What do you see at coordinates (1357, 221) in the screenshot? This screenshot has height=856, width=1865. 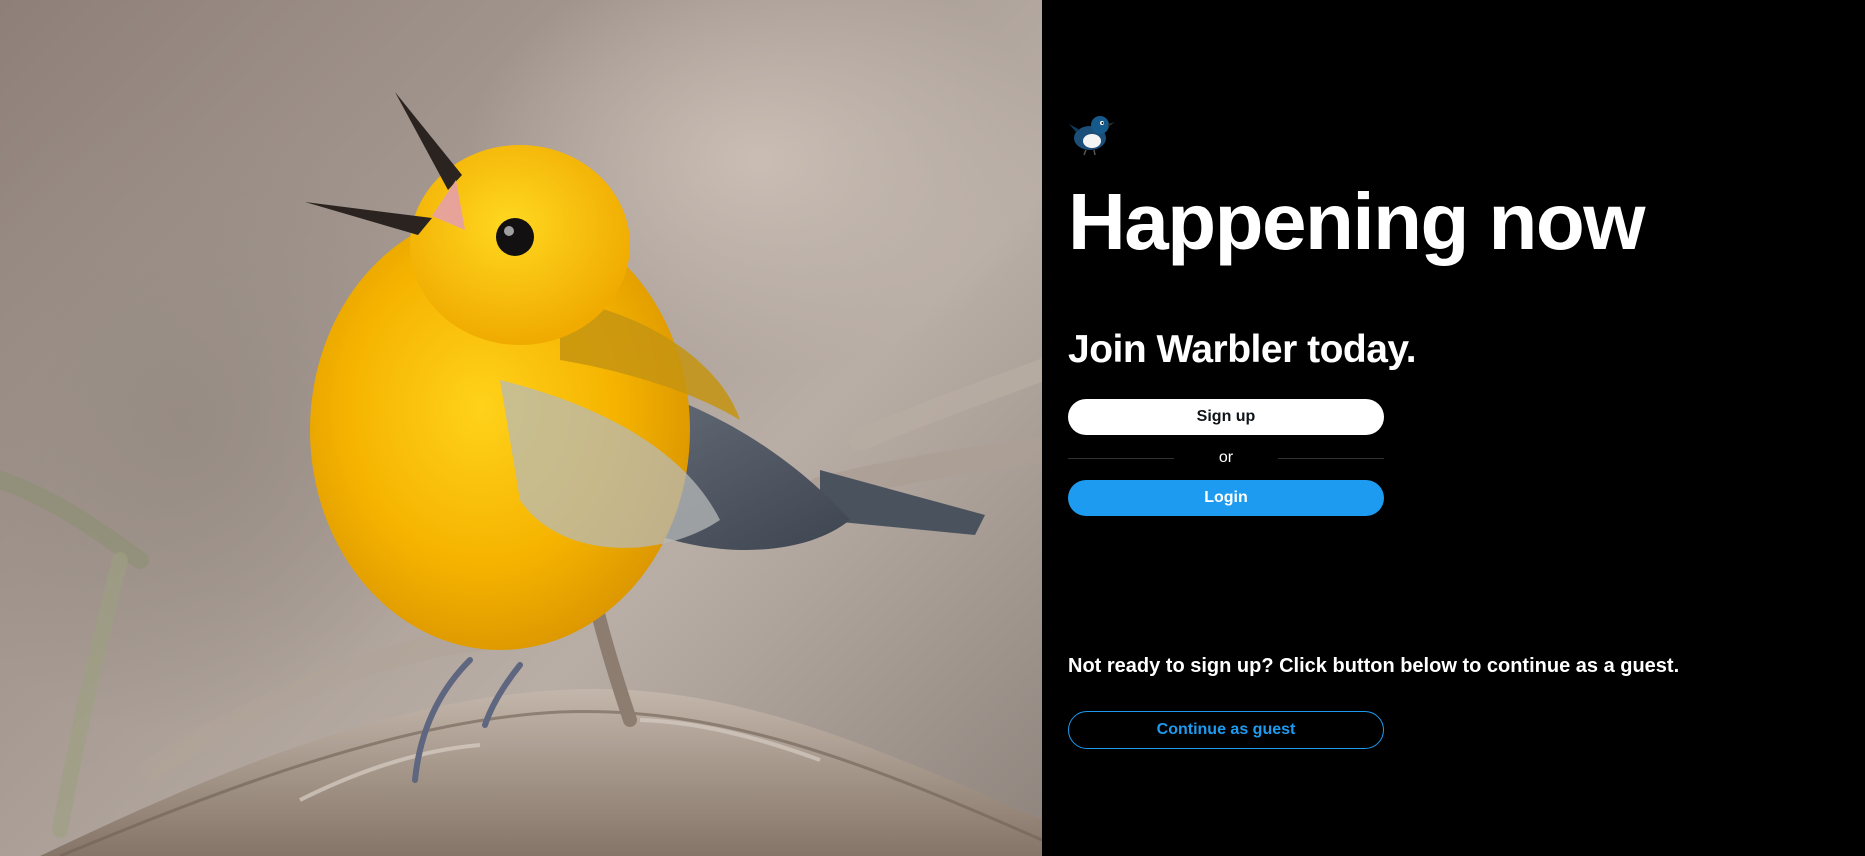 I see `page-headline: Happening now` at bounding box center [1357, 221].